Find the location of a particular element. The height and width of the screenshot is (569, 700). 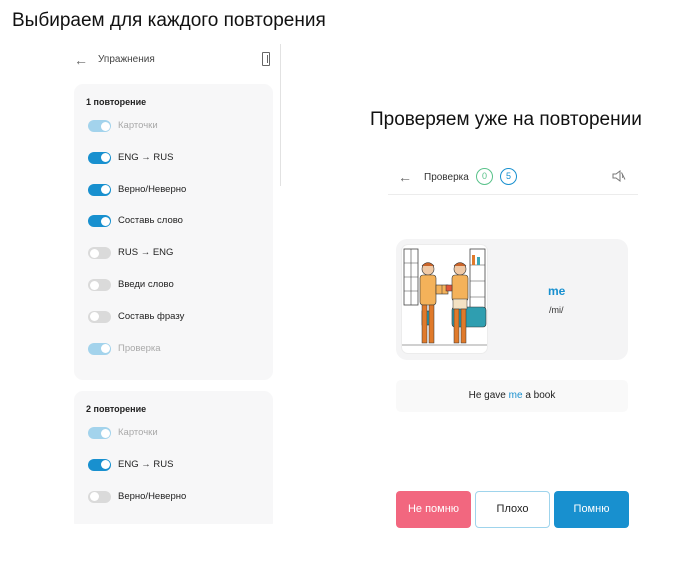

caption-left: Выбираем для каждого повторения is located at coordinates (169, 20).